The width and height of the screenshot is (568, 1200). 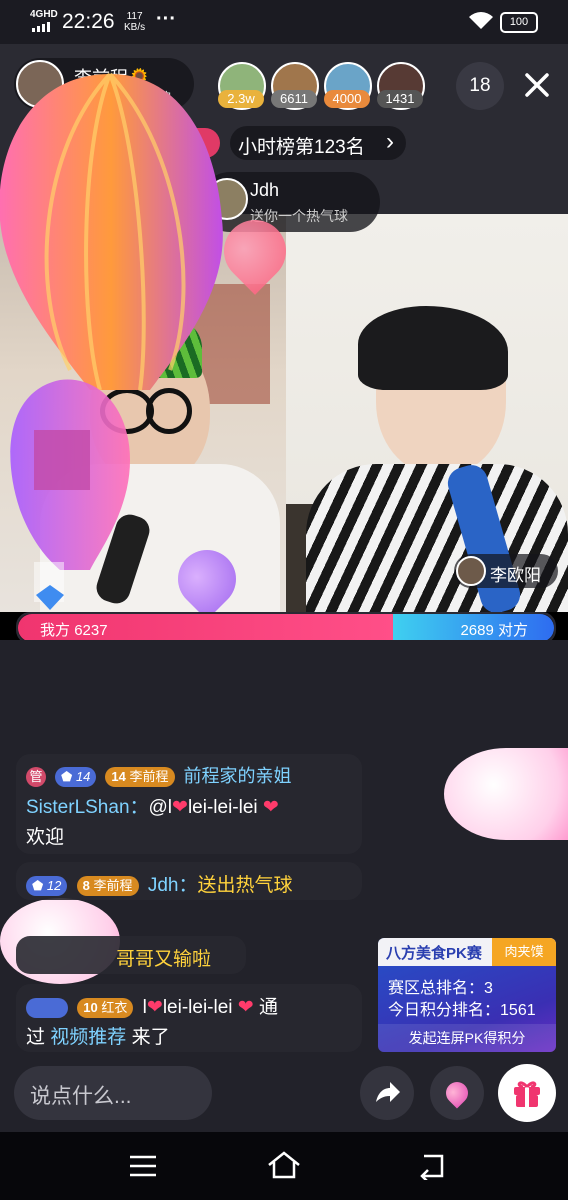 I want to click on admin-badge: 管, so click(x=36, y=777).